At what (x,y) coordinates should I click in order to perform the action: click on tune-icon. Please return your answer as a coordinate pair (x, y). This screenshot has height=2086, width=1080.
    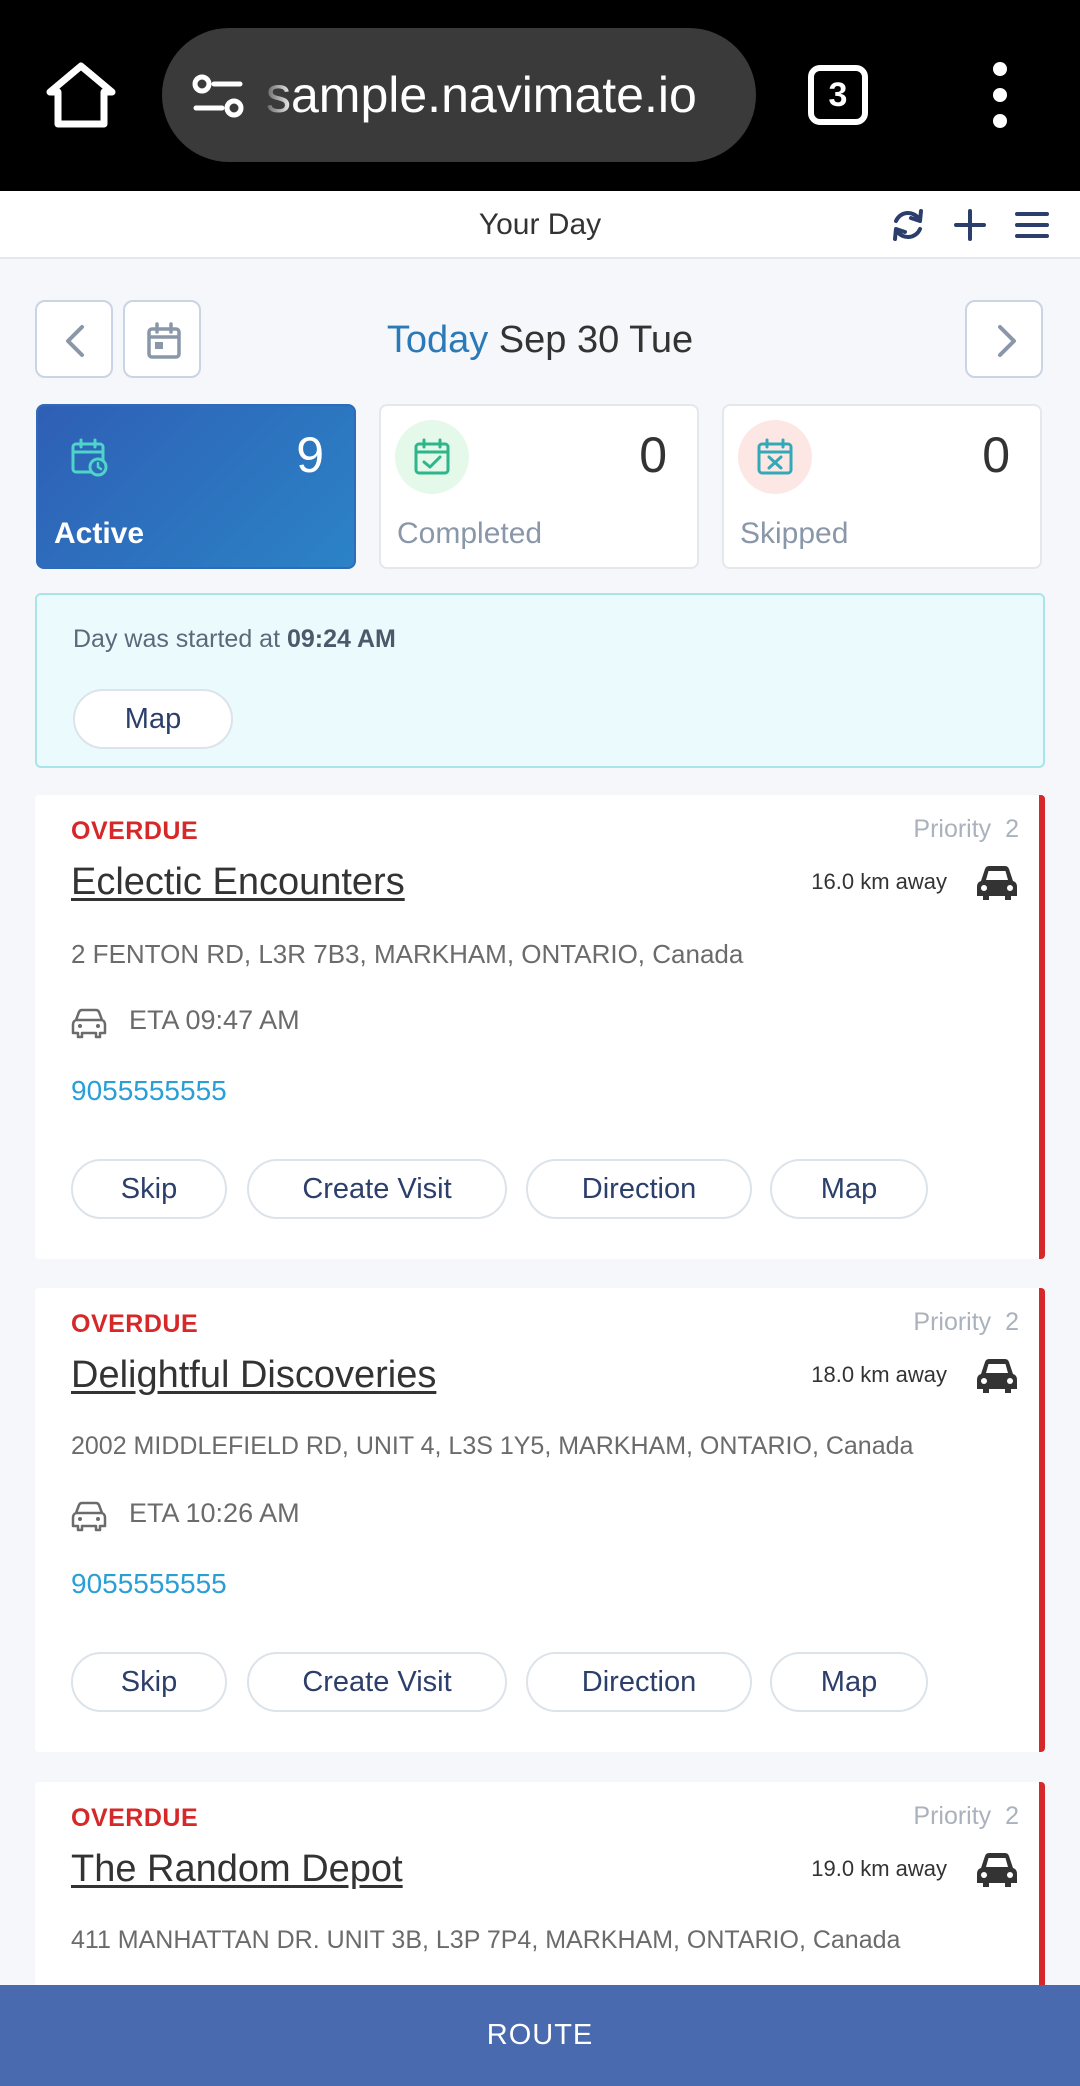
    Looking at the image, I should click on (218, 96).